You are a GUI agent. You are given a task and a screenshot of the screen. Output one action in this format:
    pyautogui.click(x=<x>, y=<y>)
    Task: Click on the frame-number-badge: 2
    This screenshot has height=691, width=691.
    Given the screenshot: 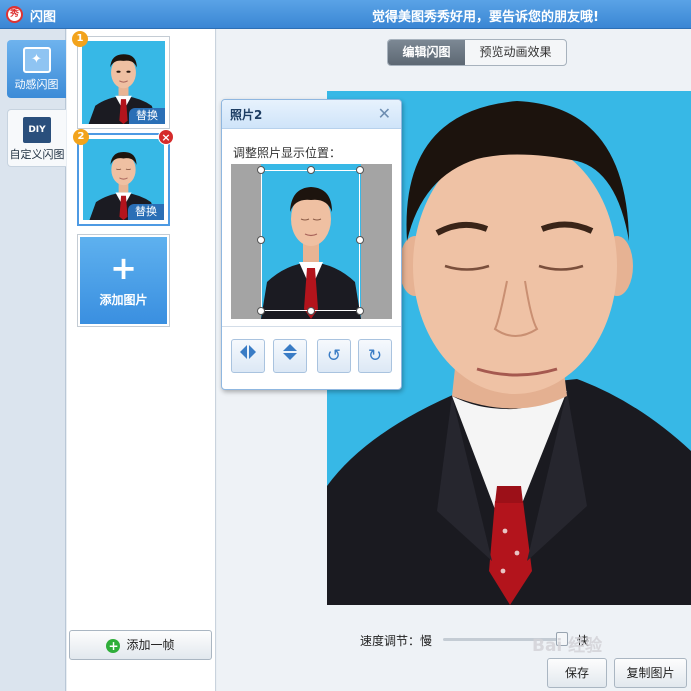 What is the action you would take?
    pyautogui.click(x=81, y=137)
    